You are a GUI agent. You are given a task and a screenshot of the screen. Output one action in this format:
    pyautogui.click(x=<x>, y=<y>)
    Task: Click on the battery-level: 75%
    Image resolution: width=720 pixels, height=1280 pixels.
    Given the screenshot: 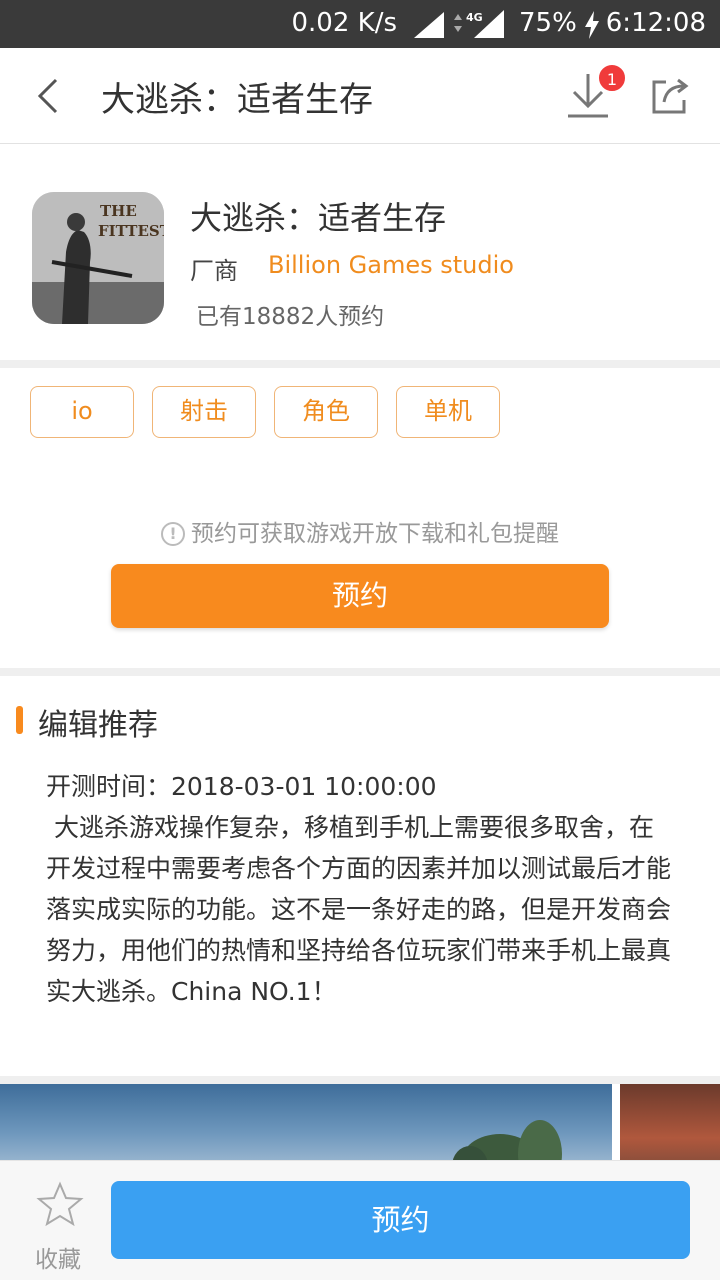 What is the action you would take?
    pyautogui.click(x=548, y=23)
    